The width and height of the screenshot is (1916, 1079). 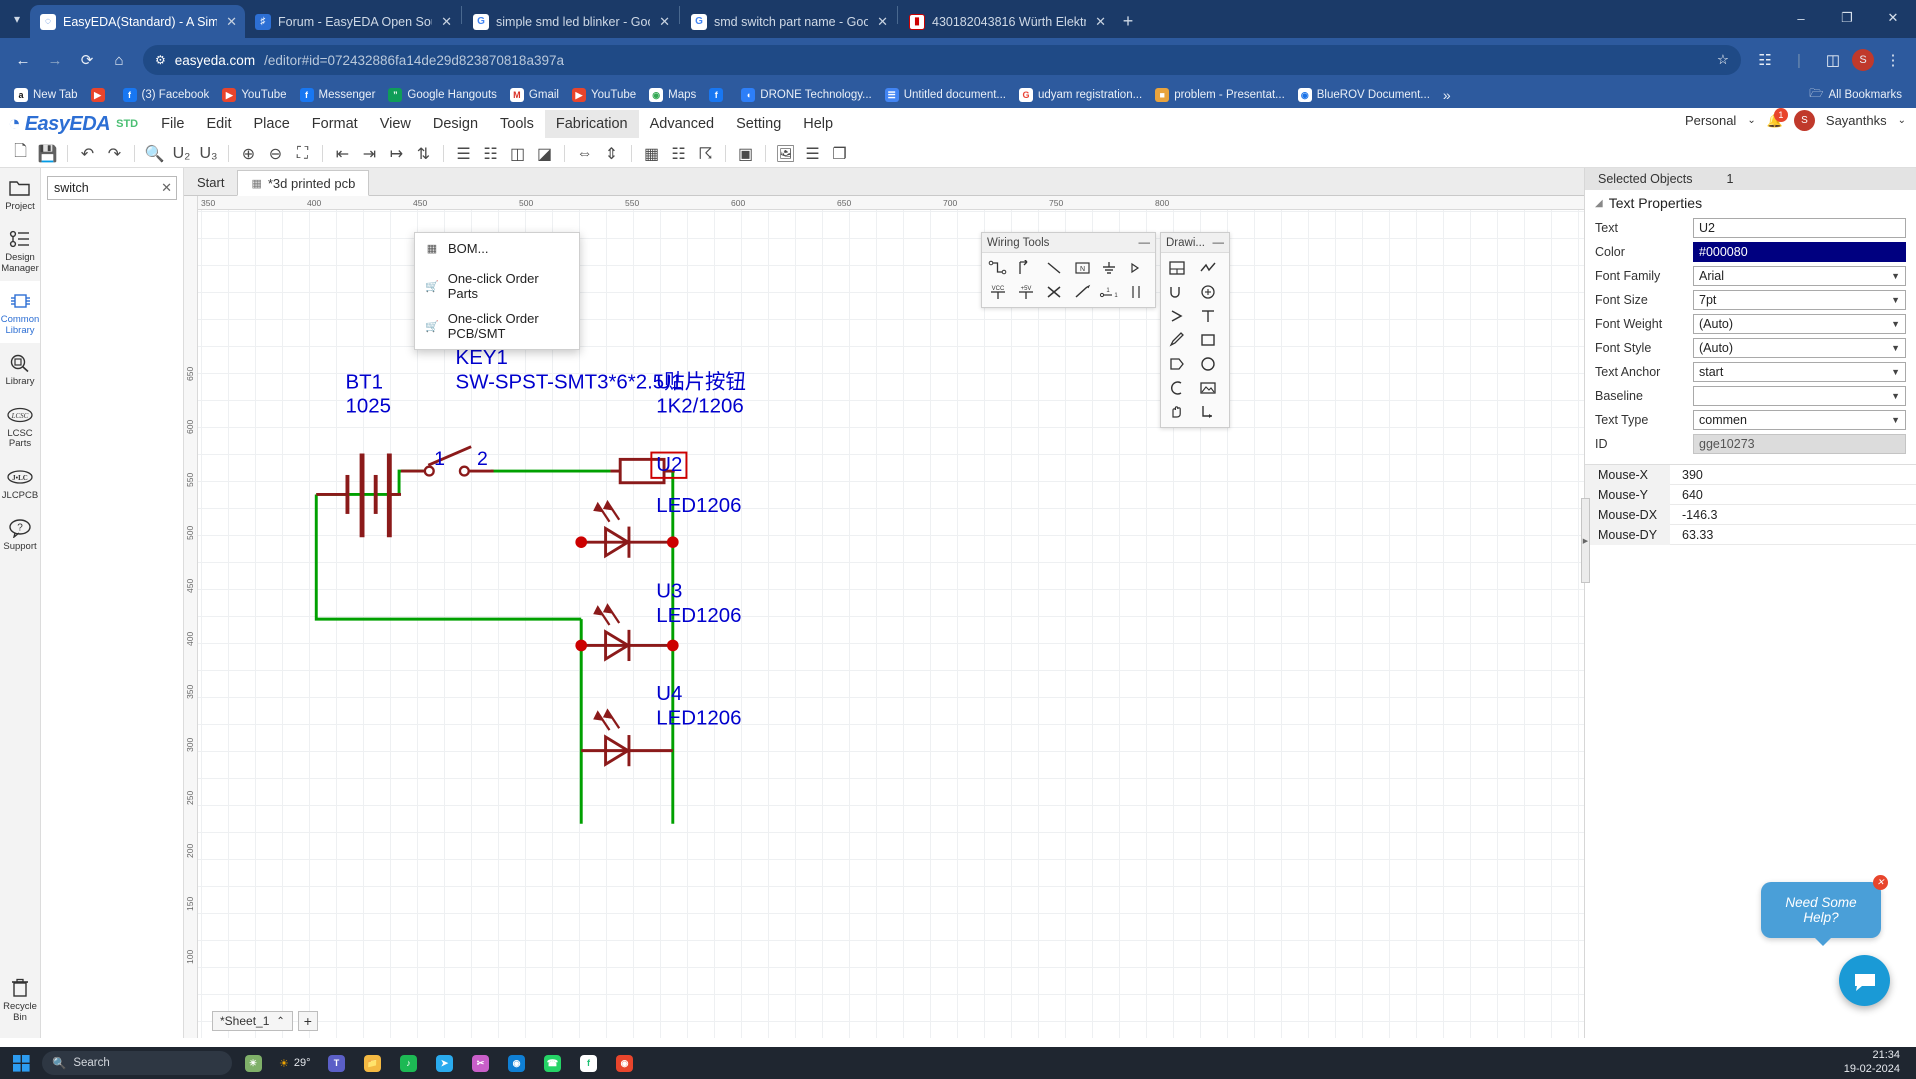 I want to click on wiring-tools-minimize-icon: —, so click(x=1145, y=243).